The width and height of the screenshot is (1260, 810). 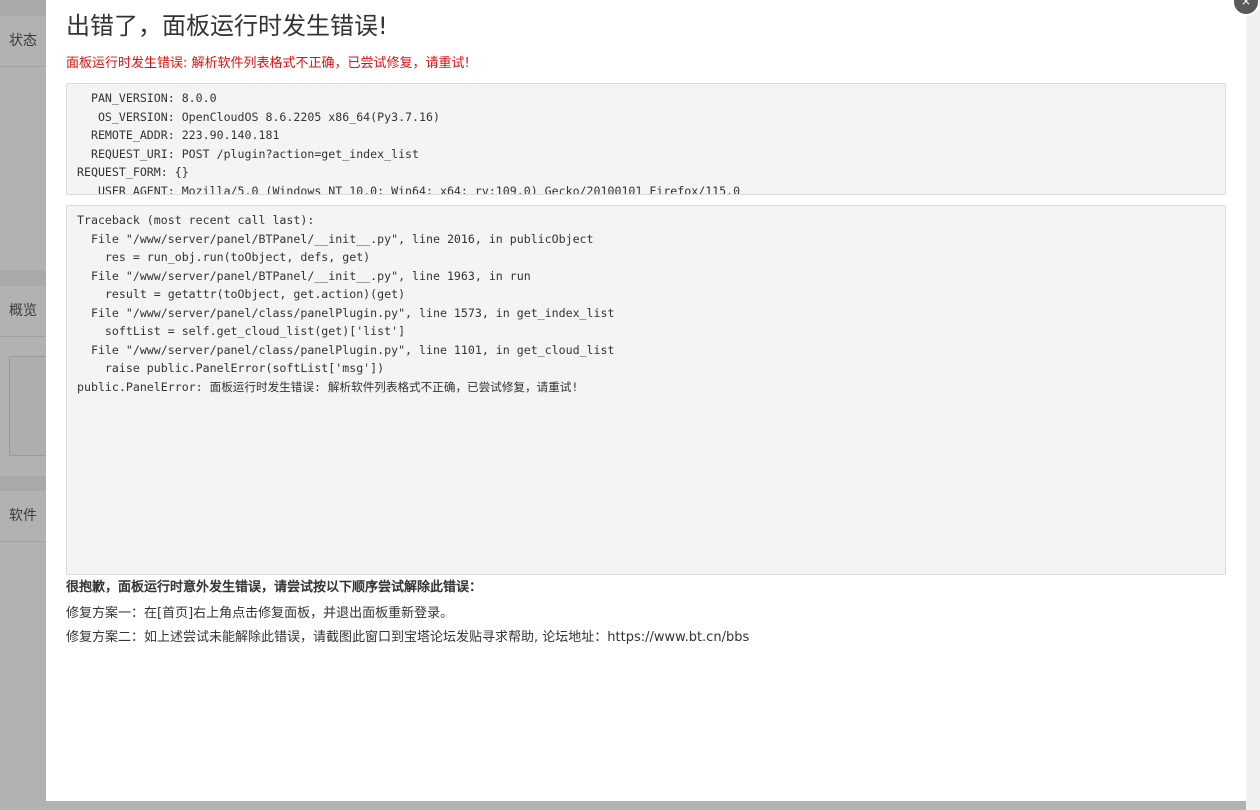 What do you see at coordinates (185, 135) in the screenshot?
I see `env-line: REMOTE_ADDR: 223.90.140.181` at bounding box center [185, 135].